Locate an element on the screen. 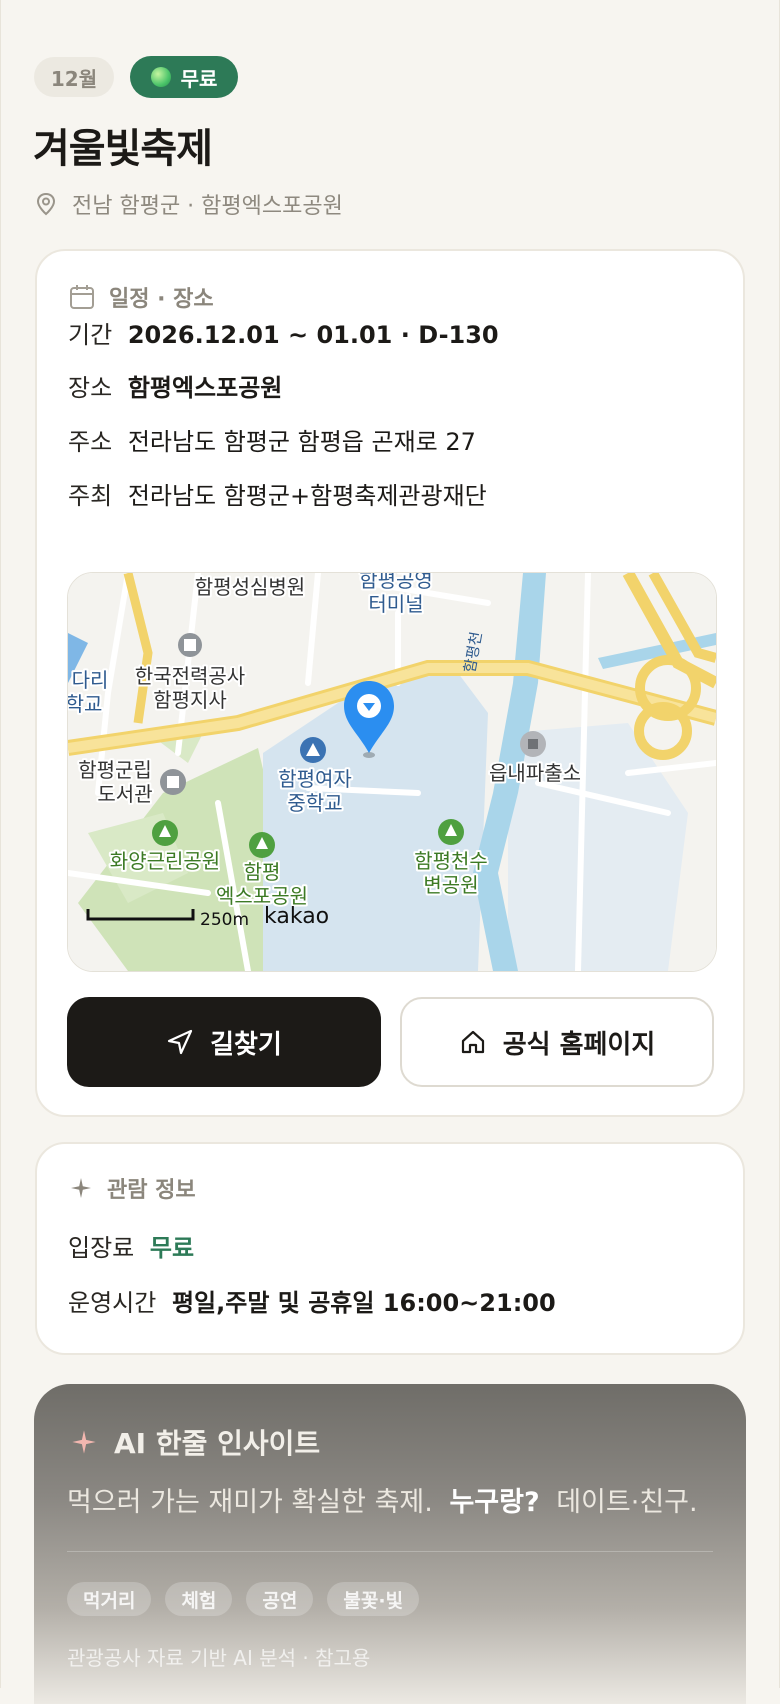 The image size is (780, 1704). period-label: 기간 is located at coordinates (90, 335).